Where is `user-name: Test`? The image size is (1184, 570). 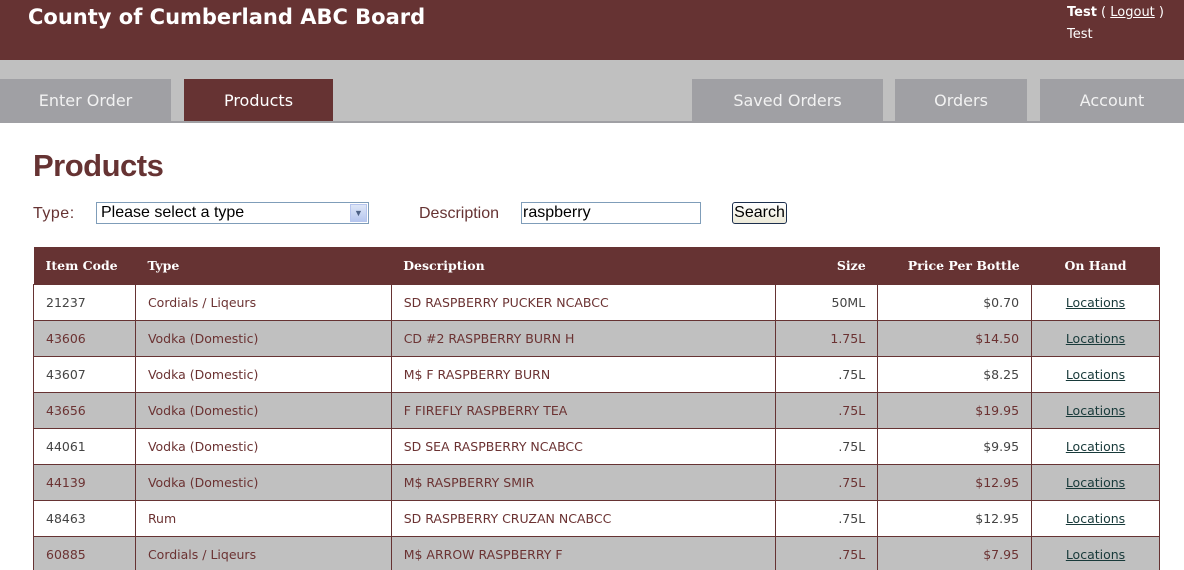 user-name: Test is located at coordinates (1082, 12).